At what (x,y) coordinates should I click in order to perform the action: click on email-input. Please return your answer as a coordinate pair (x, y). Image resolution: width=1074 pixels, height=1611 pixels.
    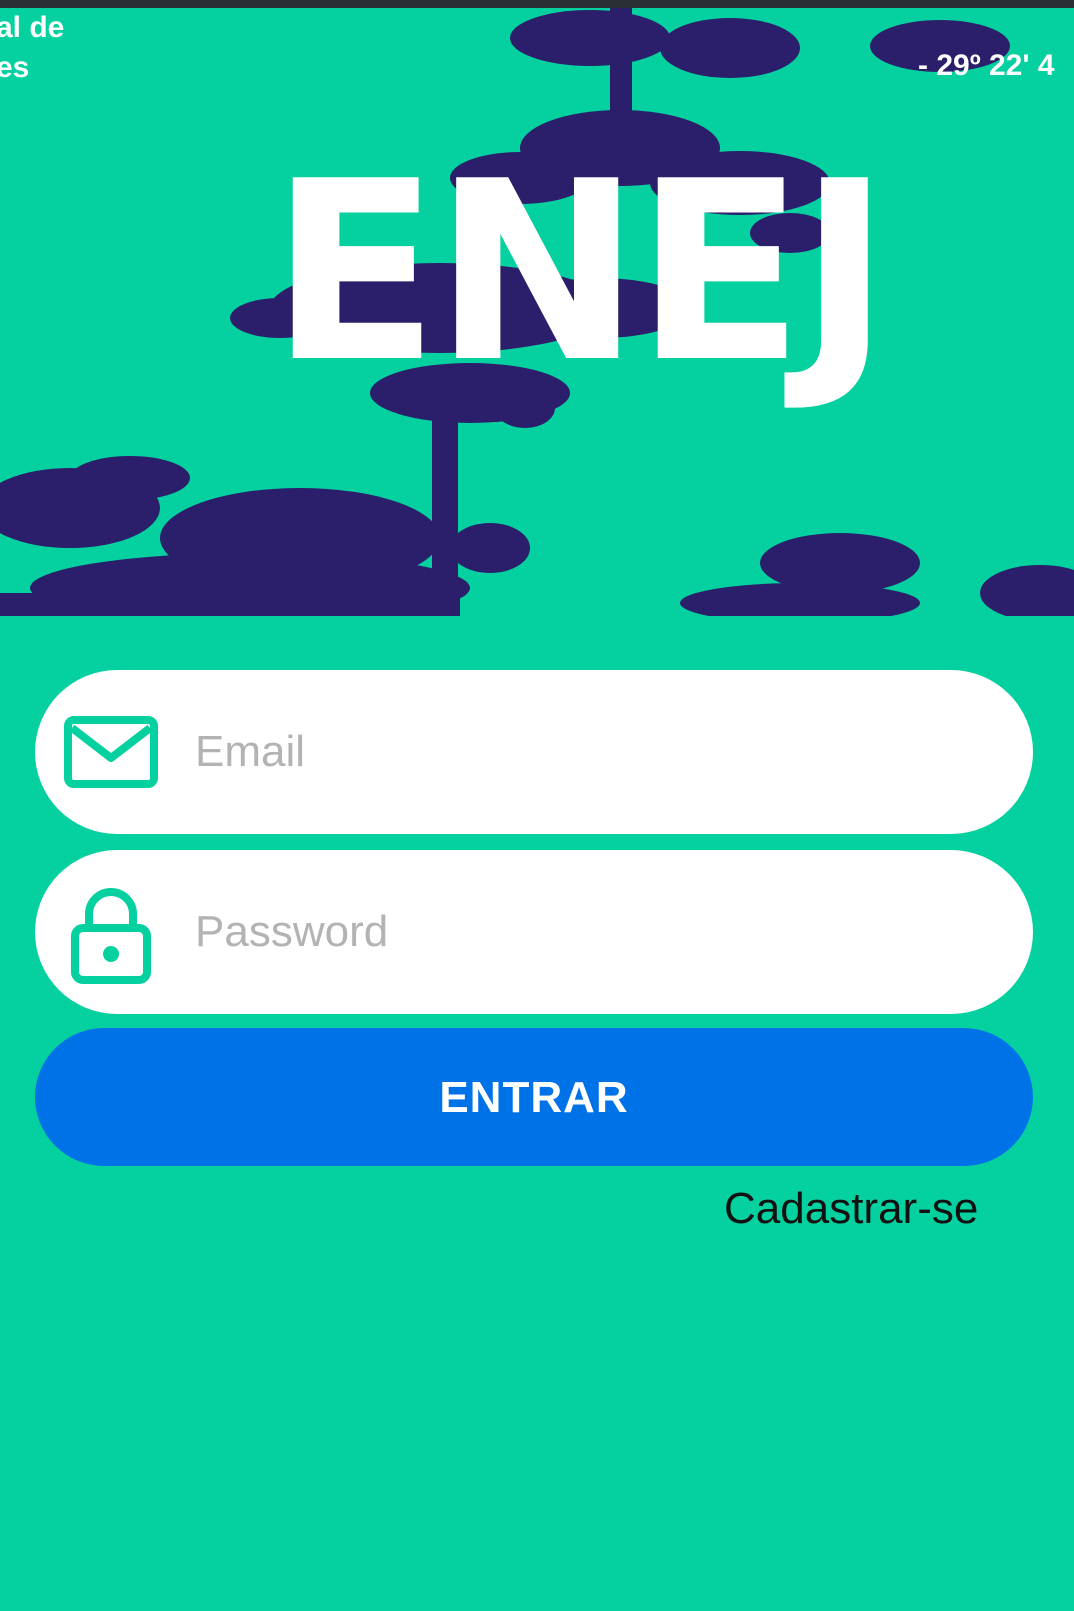
    Looking at the image, I should click on (585, 752).